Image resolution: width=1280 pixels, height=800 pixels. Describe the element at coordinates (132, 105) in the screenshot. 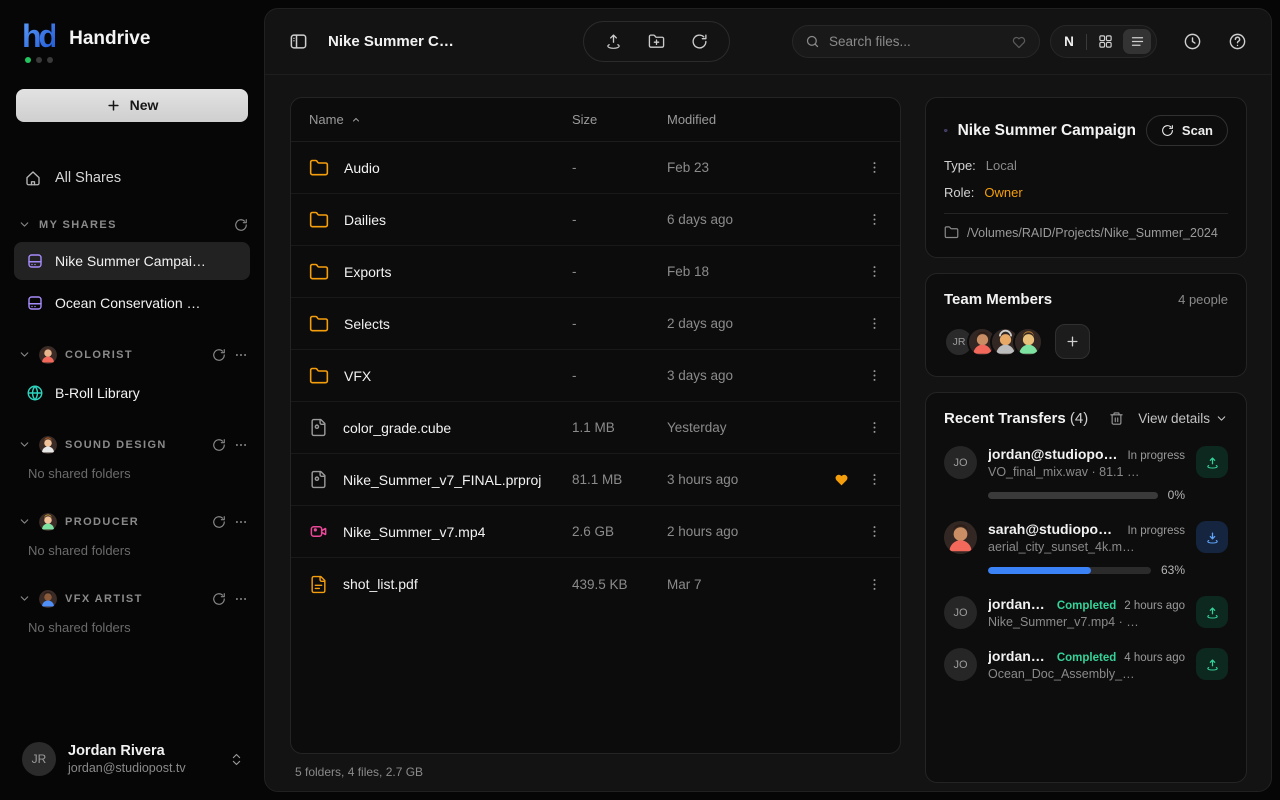

I see `new-button: New` at that location.